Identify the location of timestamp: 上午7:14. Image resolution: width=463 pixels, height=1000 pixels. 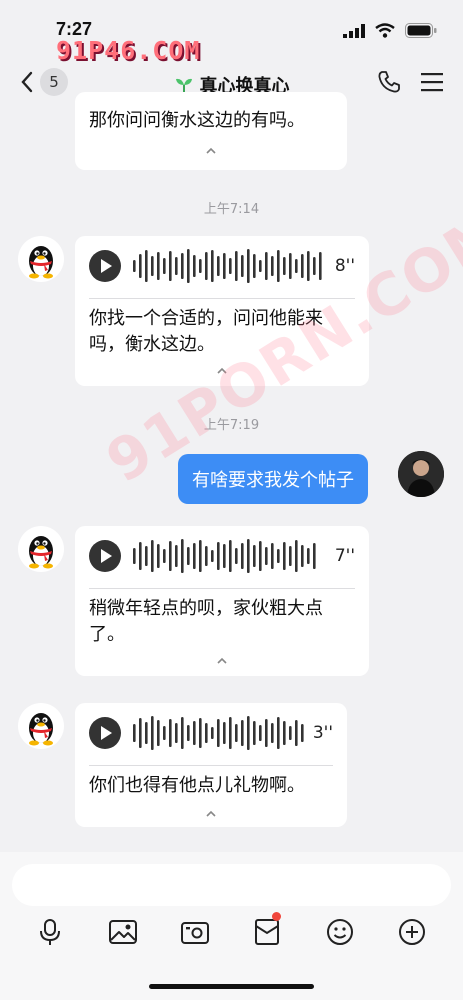
(231, 209).